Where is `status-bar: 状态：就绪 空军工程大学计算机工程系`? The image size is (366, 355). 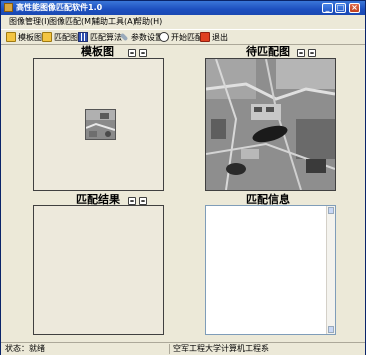 status-bar: 状态：就绪 空军工程大学计算机工程系 is located at coordinates (183, 348).